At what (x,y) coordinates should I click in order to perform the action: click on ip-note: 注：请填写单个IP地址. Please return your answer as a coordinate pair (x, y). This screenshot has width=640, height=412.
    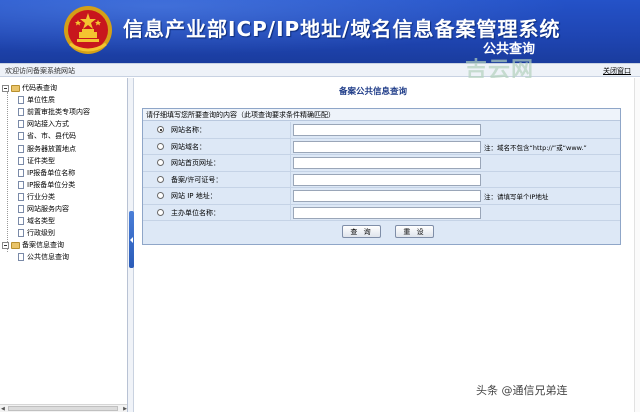
    Looking at the image, I should click on (516, 197).